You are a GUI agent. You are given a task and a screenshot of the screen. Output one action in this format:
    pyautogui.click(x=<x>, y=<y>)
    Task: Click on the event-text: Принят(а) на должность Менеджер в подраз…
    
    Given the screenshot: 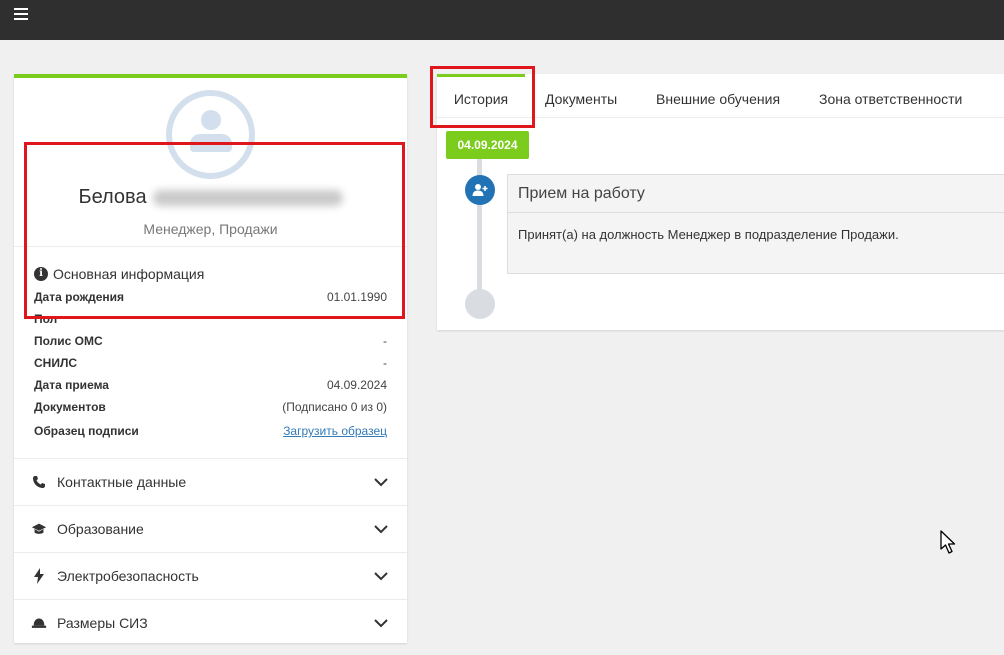 What is the action you would take?
    pyautogui.click(x=708, y=234)
    